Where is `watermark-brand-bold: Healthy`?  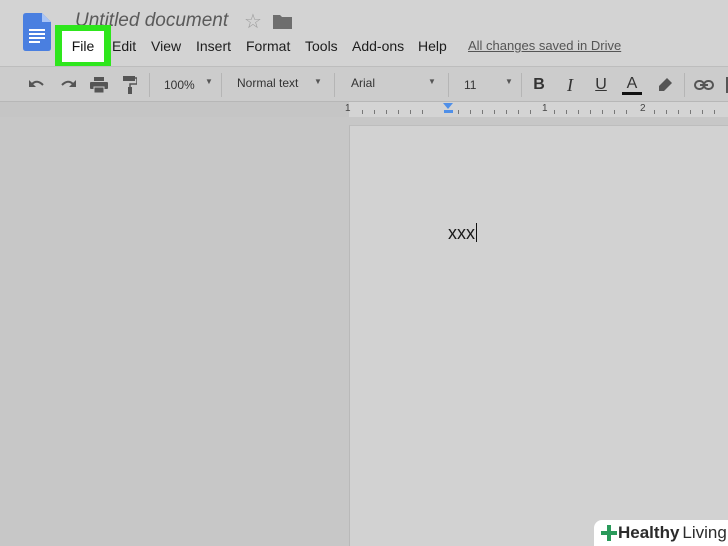 watermark-brand-bold: Healthy is located at coordinates (649, 532).